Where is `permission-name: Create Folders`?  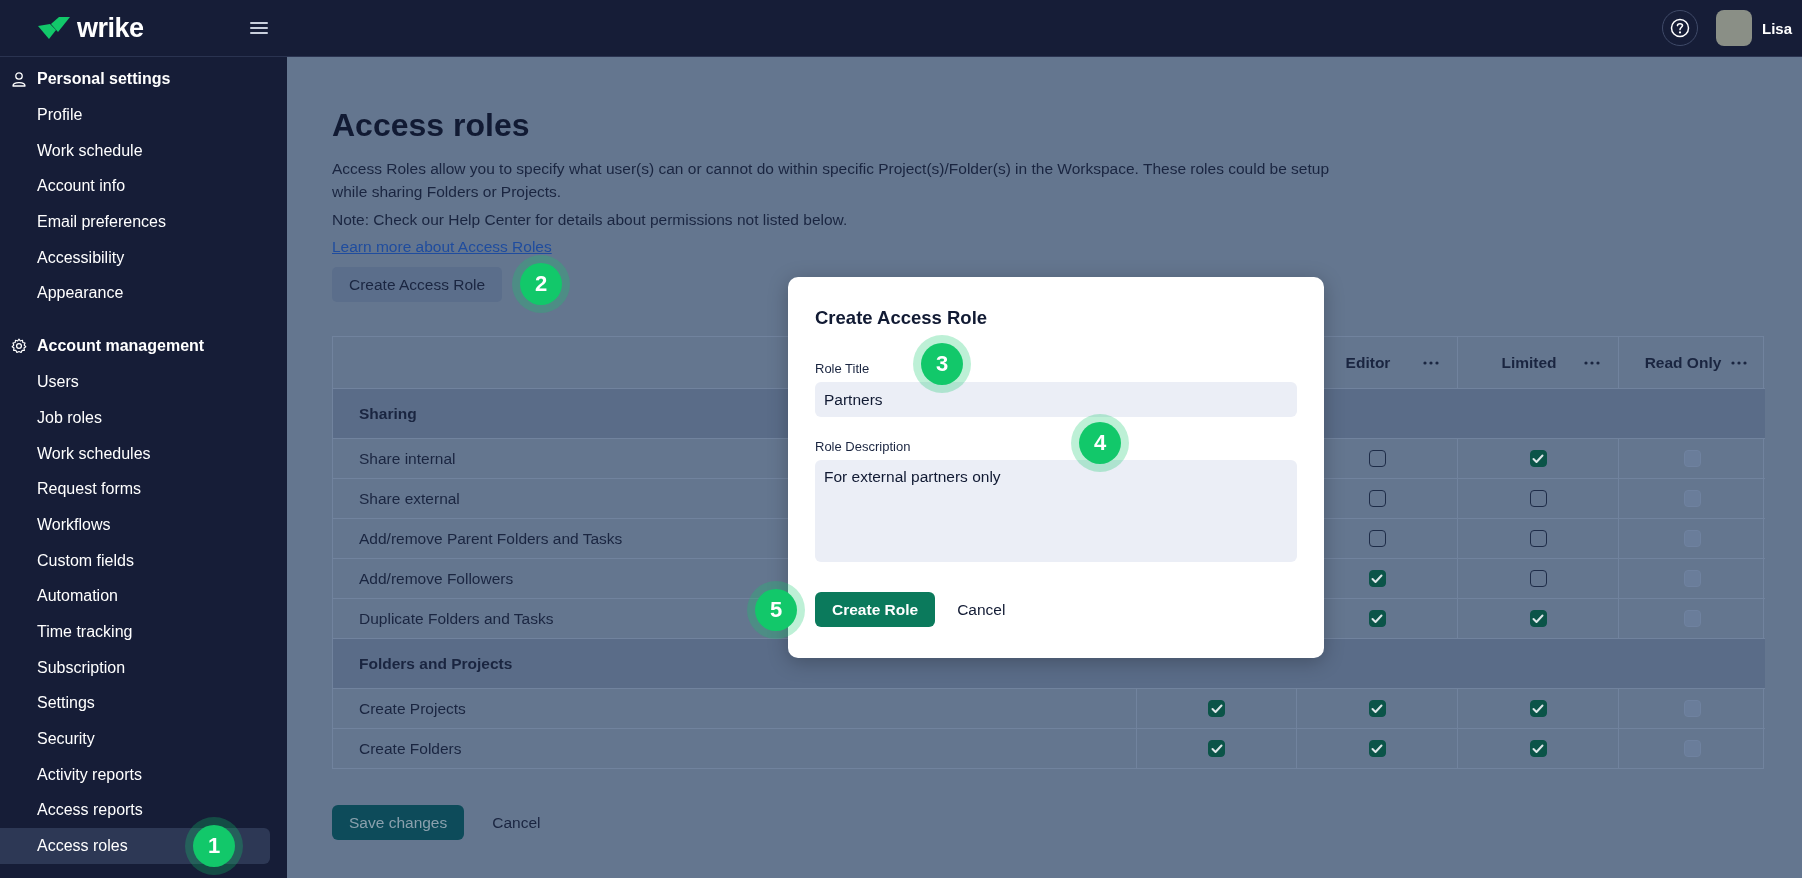
permission-name: Create Folders is located at coordinates (734, 748).